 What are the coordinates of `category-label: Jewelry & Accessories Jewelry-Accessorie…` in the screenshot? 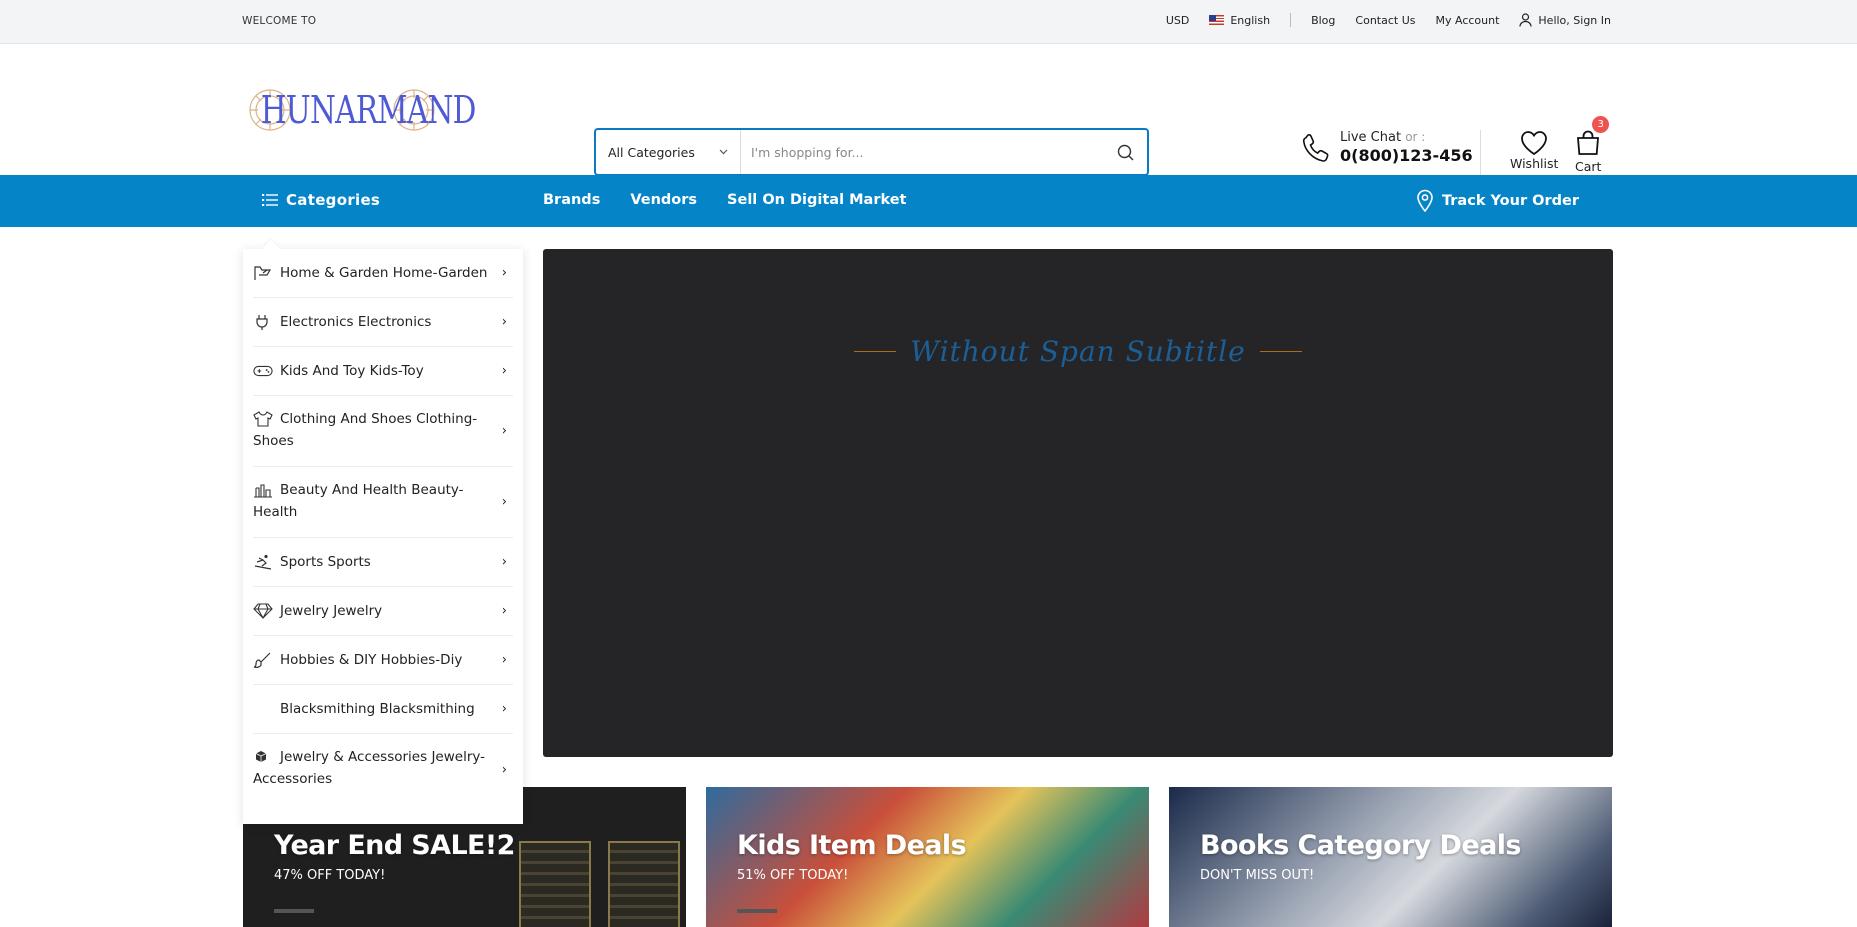 It's located at (369, 768).